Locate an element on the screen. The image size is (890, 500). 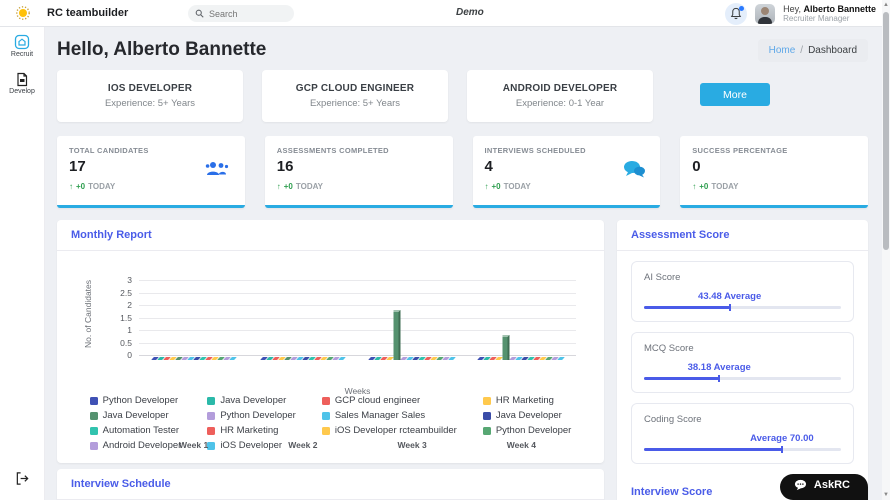
breadcrumb-home-link: Home is located at coordinates (782, 50).